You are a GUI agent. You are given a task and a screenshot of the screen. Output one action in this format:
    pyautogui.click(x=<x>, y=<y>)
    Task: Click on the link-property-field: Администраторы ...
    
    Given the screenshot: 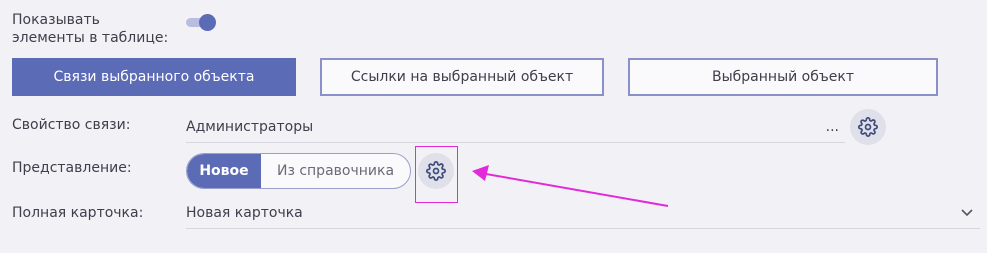 What is the action you would take?
    pyautogui.click(x=515, y=130)
    